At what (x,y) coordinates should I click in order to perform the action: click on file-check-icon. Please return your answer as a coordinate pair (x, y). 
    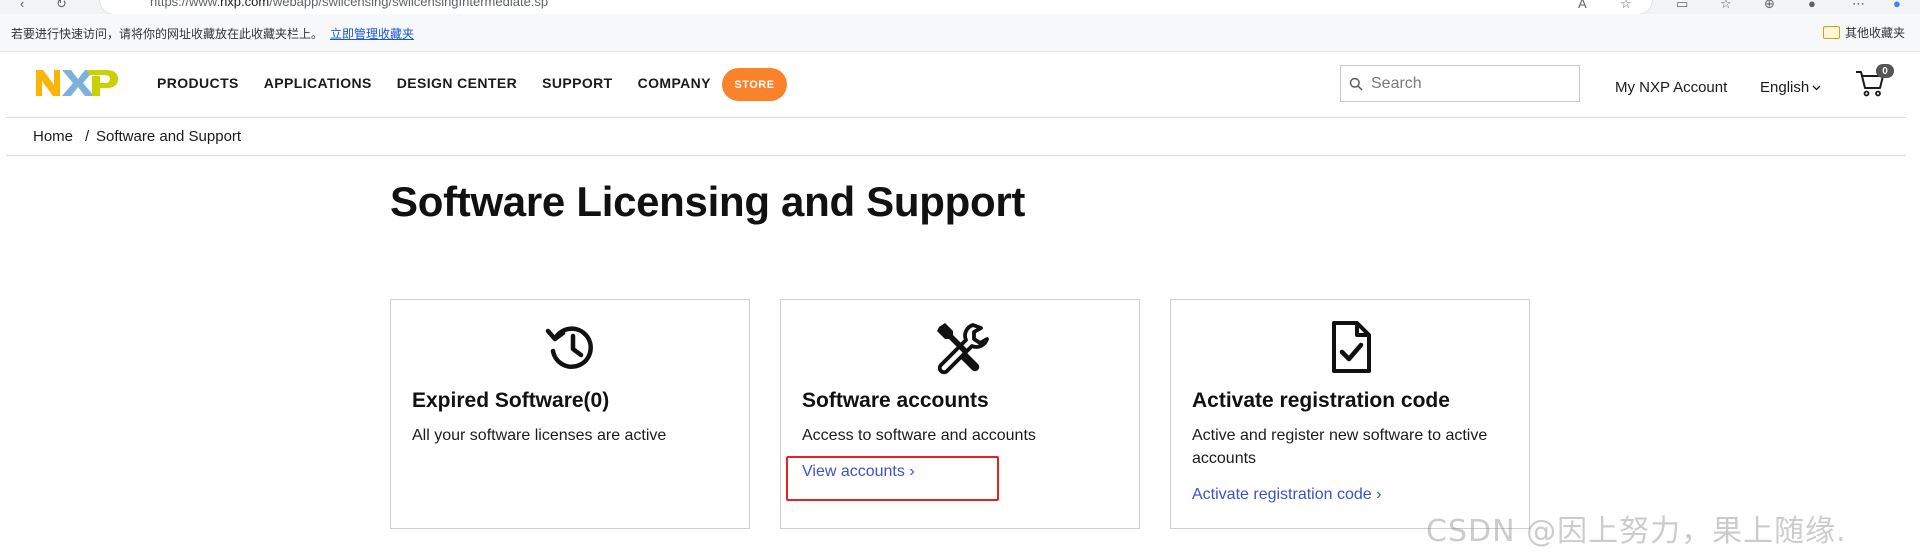
    Looking at the image, I should click on (1351, 347).